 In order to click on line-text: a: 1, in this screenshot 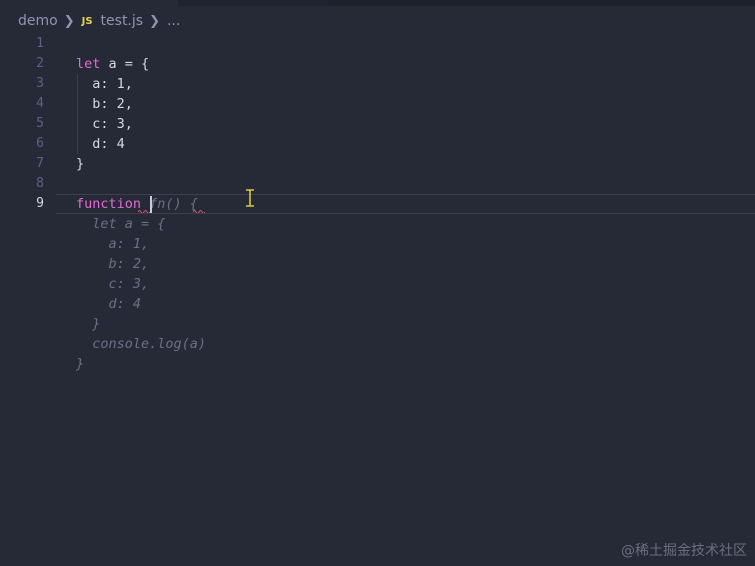, I will do `click(104, 84)`.